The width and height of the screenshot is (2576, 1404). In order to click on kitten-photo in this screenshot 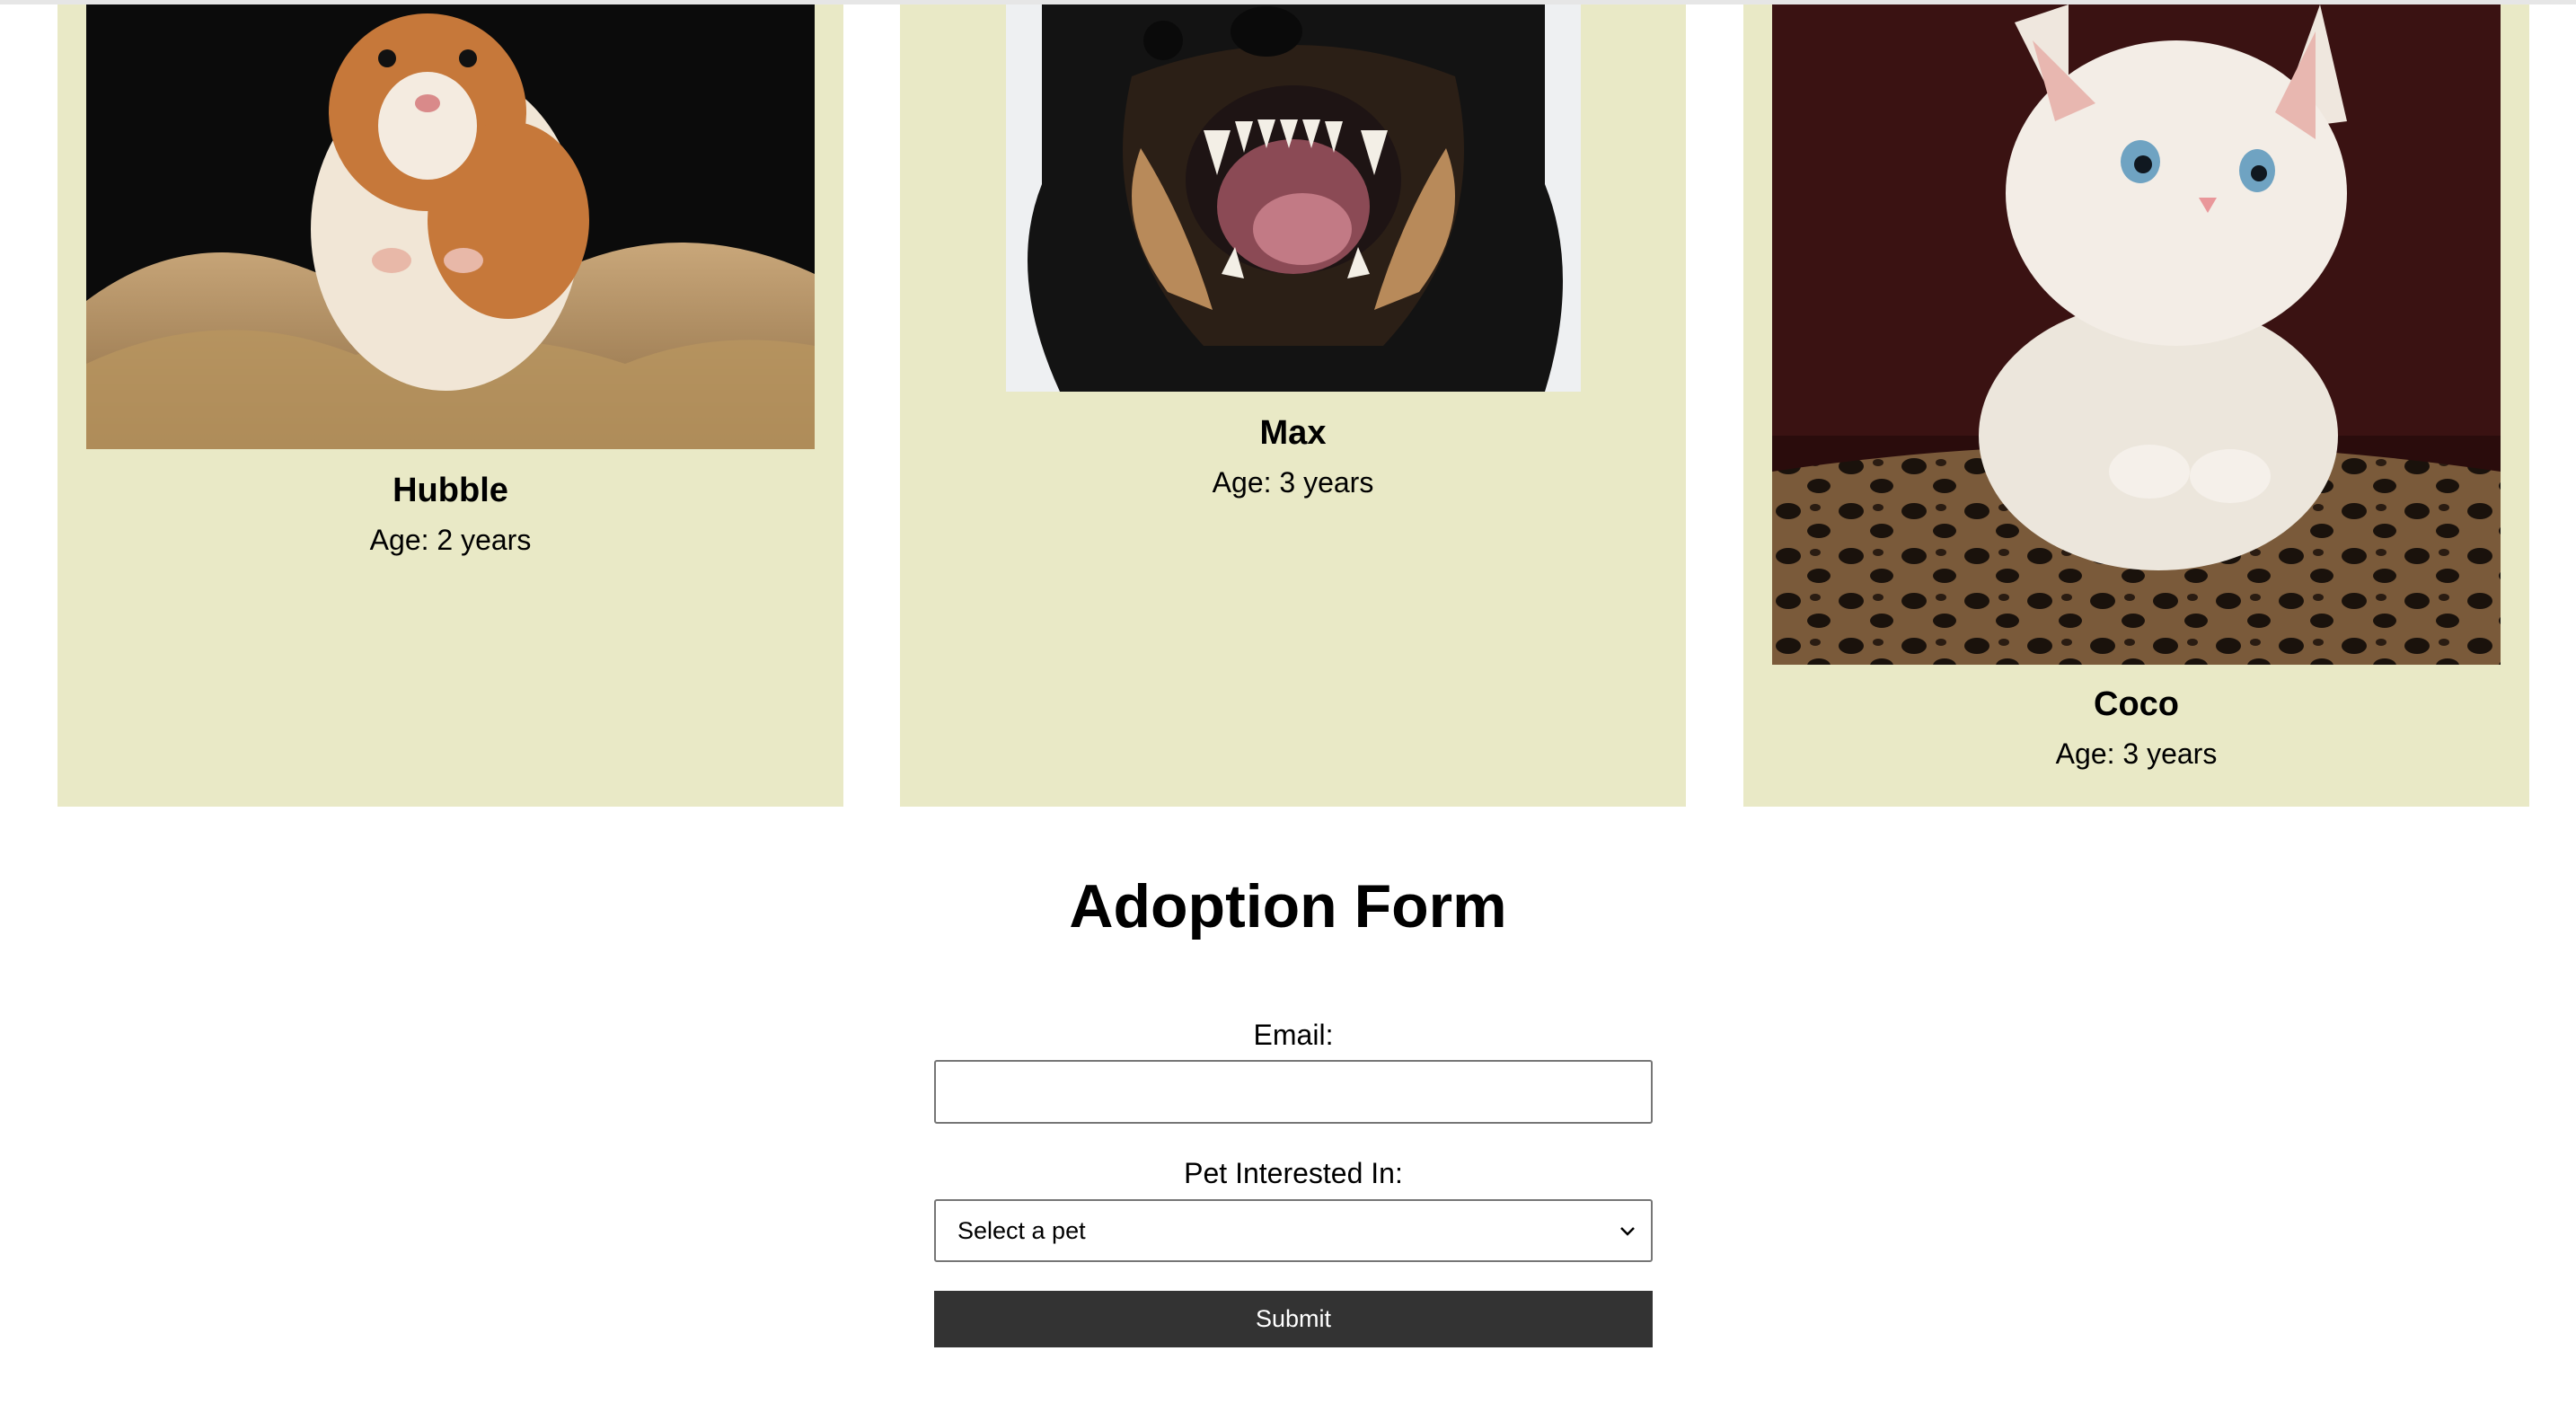, I will do `click(2136, 334)`.